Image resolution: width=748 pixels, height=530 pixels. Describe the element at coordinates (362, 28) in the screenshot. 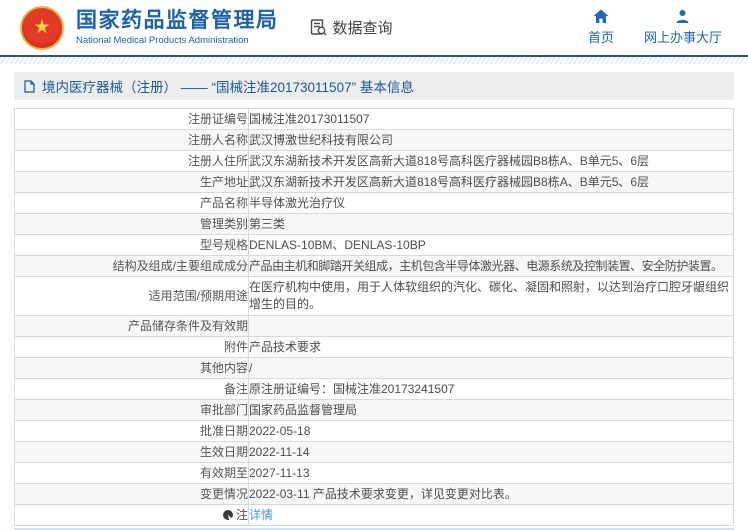

I see `data-query-label: 数据查询` at that location.